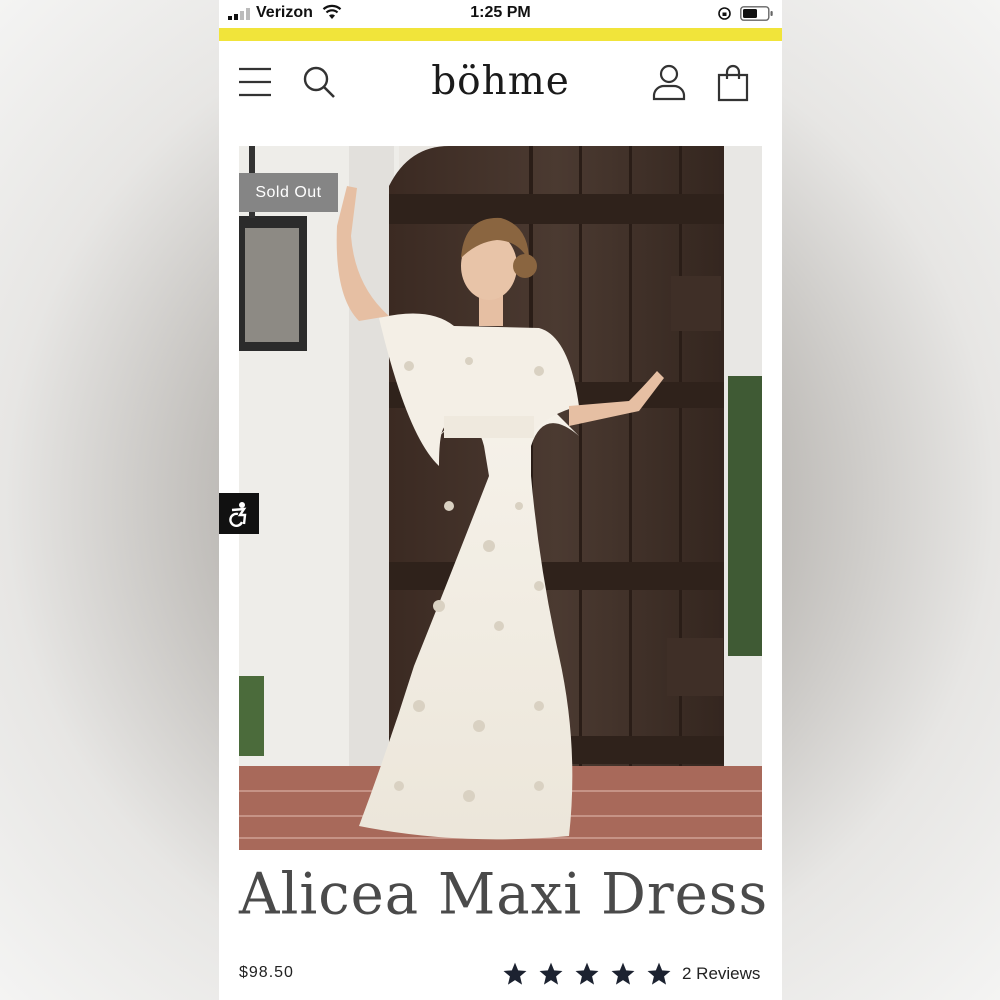  Describe the element at coordinates (721, 974) in the screenshot. I see `reviews-link: 2 Reviews` at that location.